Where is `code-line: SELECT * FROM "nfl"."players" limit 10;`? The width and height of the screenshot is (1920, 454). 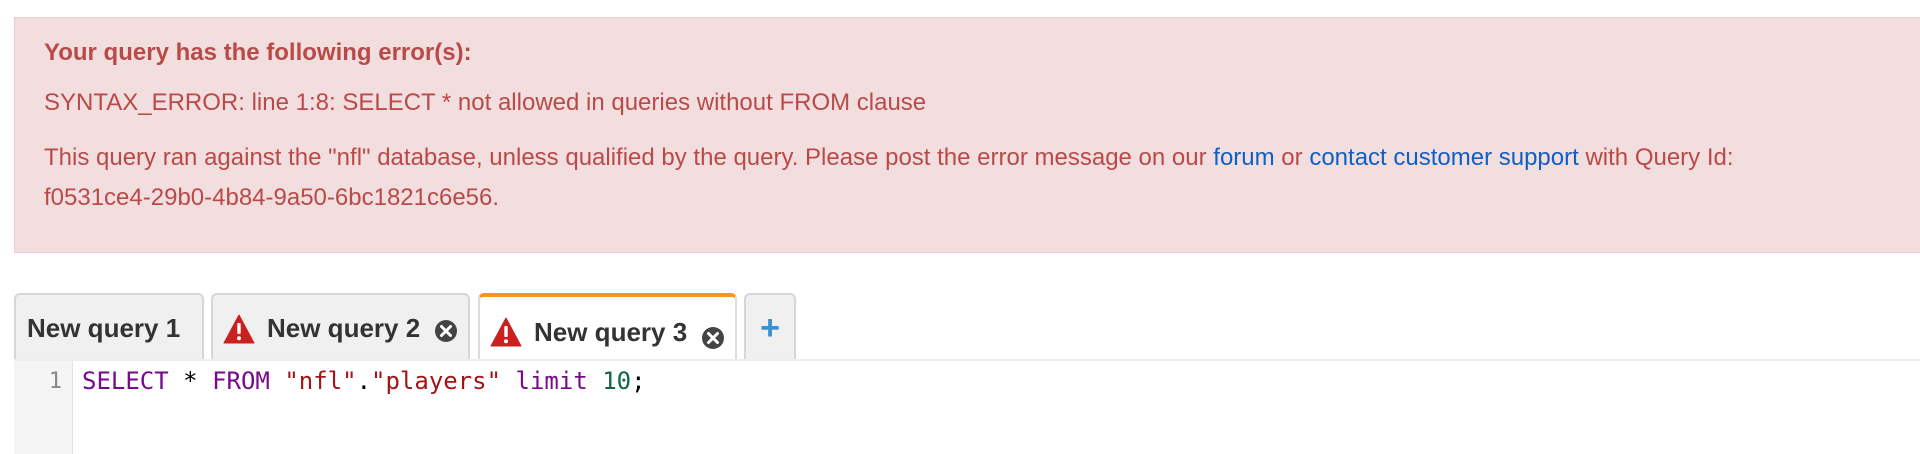
code-line: SELECT * FROM "nfl"."players" limit 10; is located at coordinates (364, 381).